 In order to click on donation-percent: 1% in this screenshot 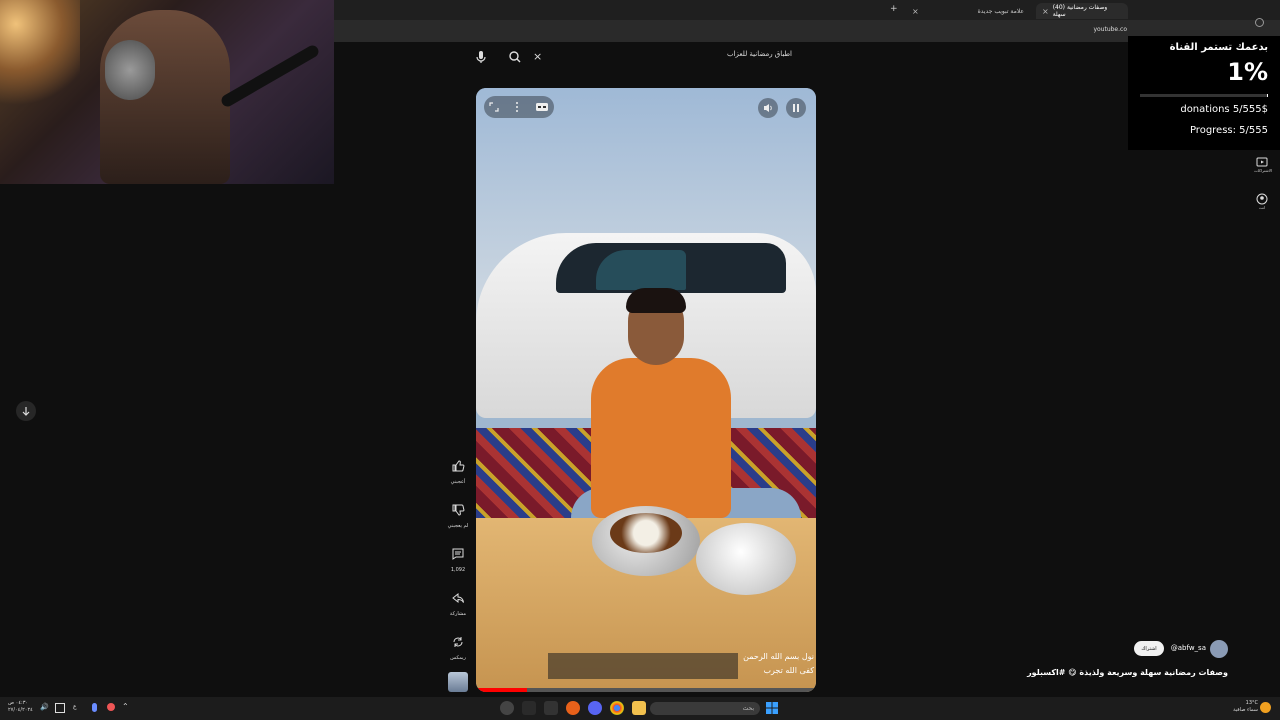, I will do `click(1247, 72)`.